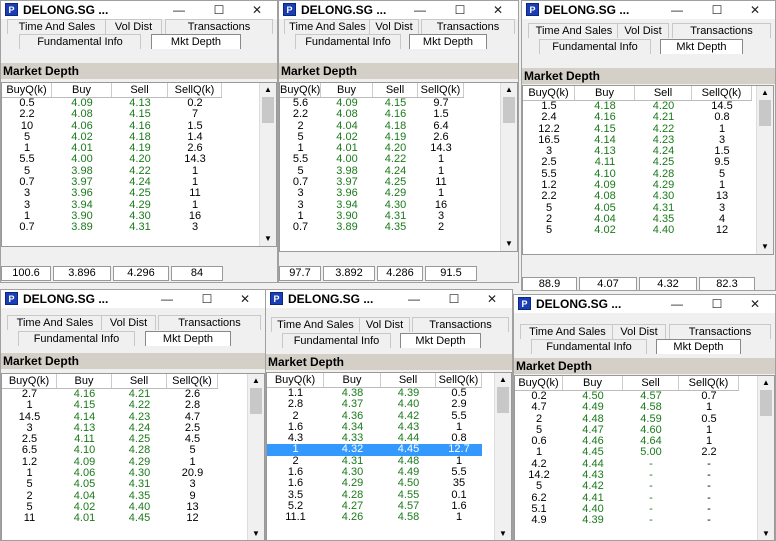  I want to click on table-row: 5 3.98 4.22 1, so click(112, 171).